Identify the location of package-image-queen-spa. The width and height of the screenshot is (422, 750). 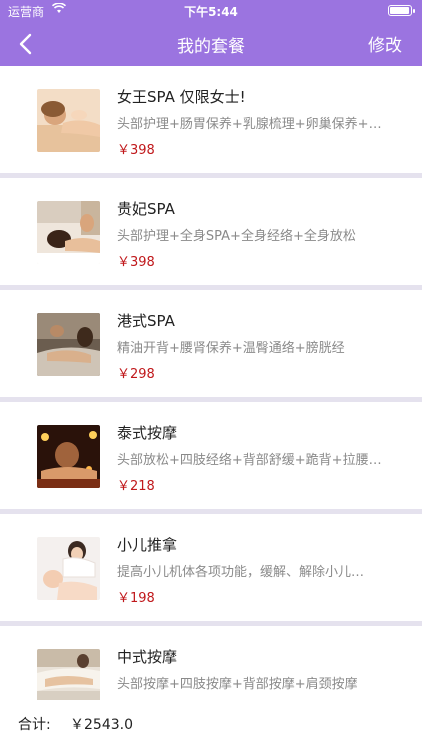
(68, 120).